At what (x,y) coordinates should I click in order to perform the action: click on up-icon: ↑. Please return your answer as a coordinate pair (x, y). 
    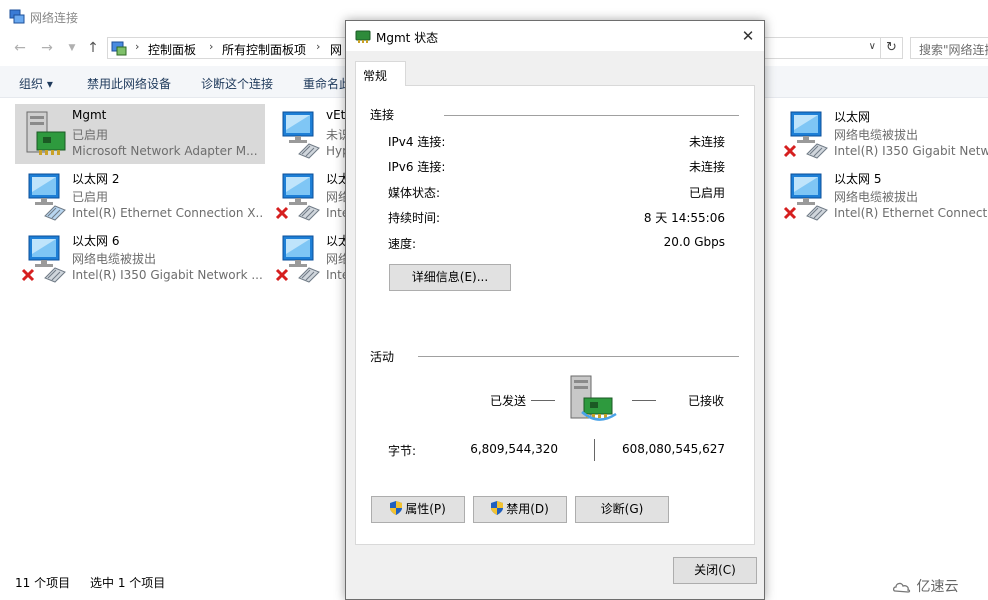
    Looking at the image, I should click on (93, 48).